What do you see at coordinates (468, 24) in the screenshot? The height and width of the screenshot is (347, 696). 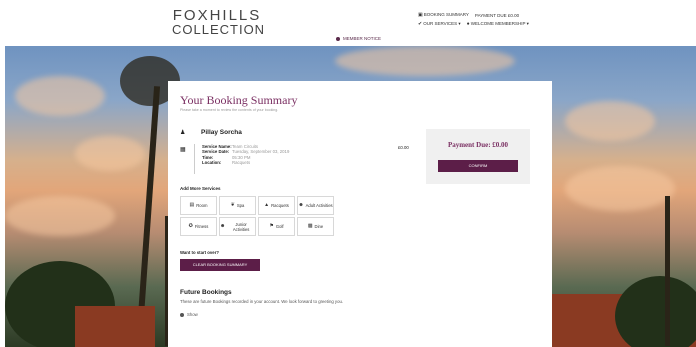 I see `user-icon: ●` at bounding box center [468, 24].